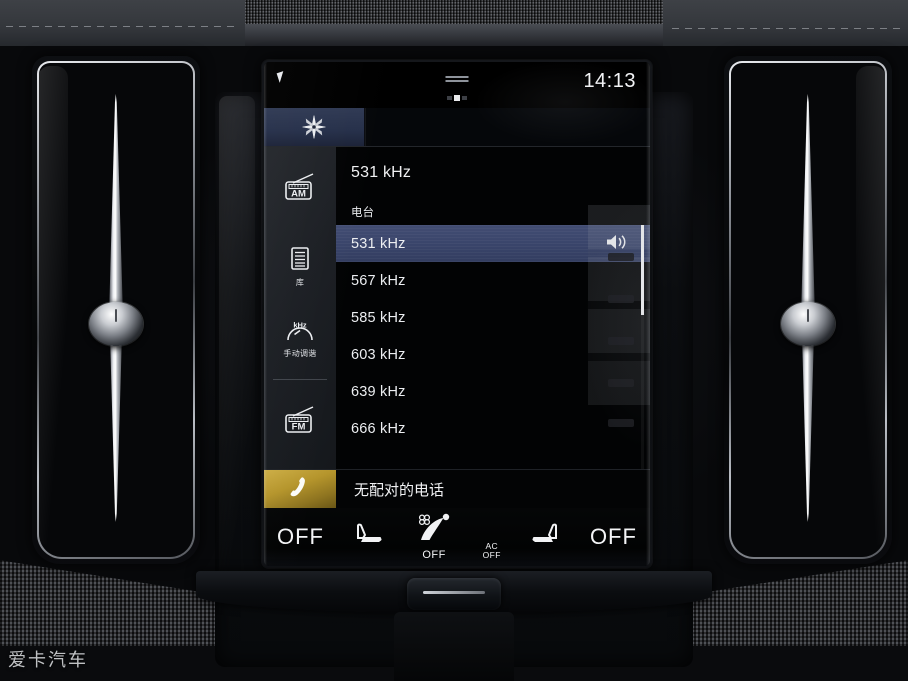 This screenshot has height=681, width=908. I want to click on air-vent-left, so click(116, 310).